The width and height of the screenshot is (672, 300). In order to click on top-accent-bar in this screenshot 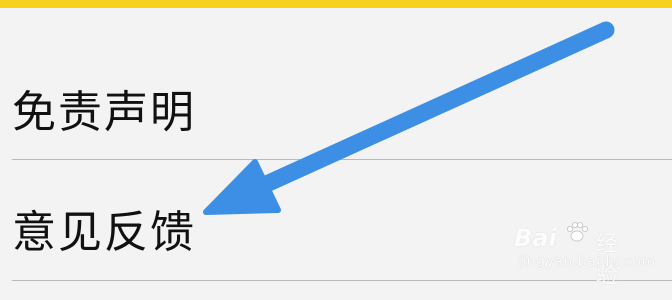, I will do `click(336, 4)`.